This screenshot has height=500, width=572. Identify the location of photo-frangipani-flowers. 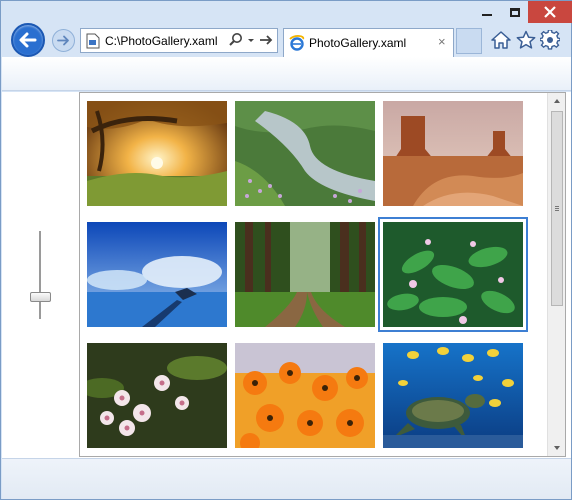
(157, 395).